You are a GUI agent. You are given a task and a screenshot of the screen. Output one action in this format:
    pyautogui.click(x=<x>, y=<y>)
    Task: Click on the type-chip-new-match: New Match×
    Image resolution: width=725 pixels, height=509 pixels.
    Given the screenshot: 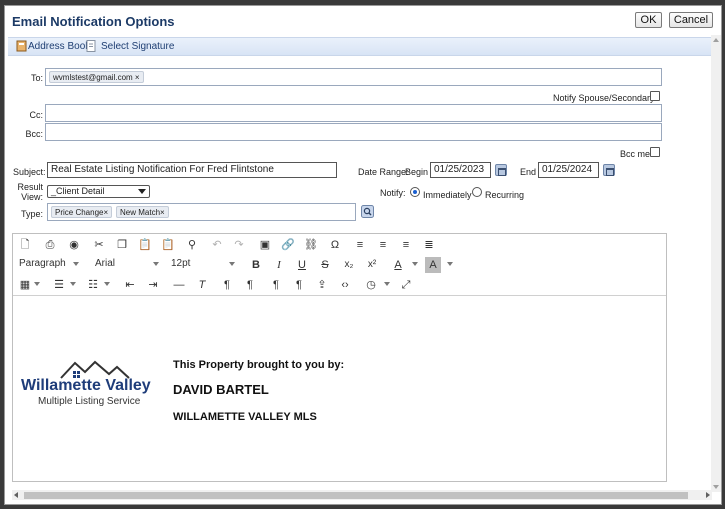 What is the action you would take?
    pyautogui.click(x=142, y=212)
    